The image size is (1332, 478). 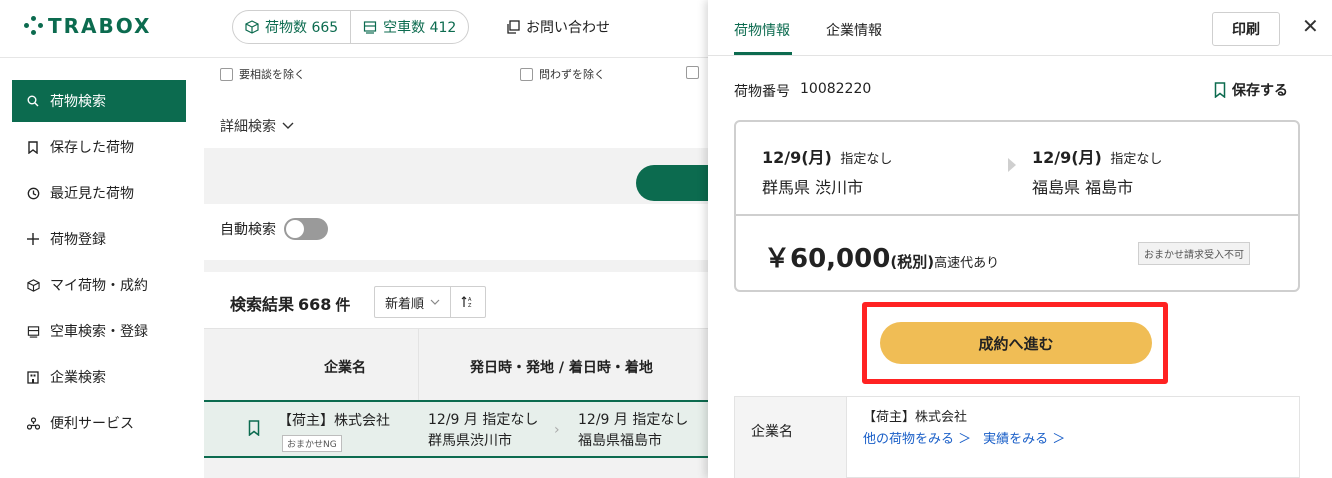 I want to click on arrival-place: 福島県 福島市, so click(x=1083, y=187).